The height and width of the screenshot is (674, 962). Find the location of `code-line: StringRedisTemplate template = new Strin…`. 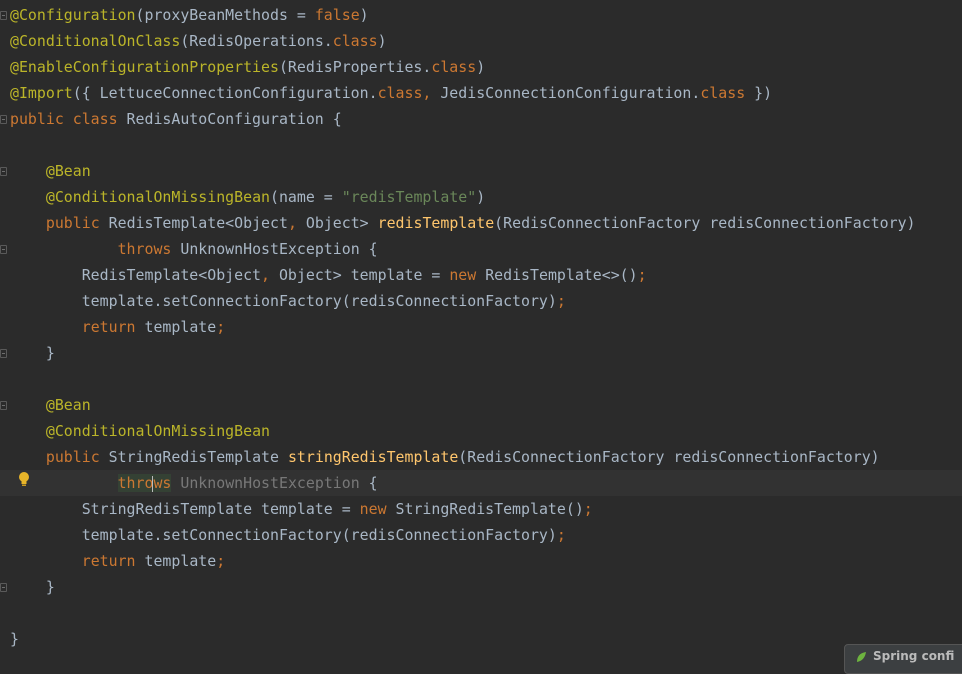

code-line: StringRedisTemplate template = new Strin… is located at coordinates (301, 509).